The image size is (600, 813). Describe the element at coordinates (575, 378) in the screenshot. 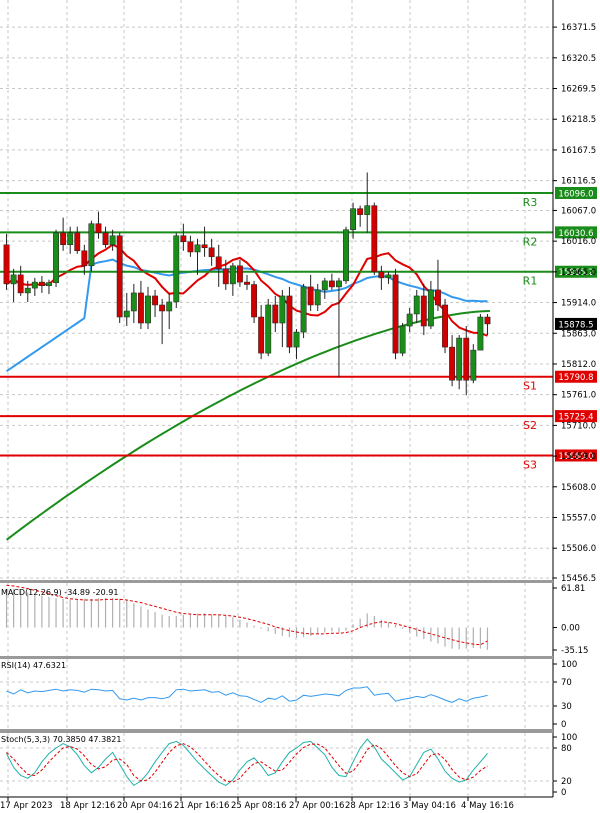

I see `level-price-value-s1: 15790.8` at that location.